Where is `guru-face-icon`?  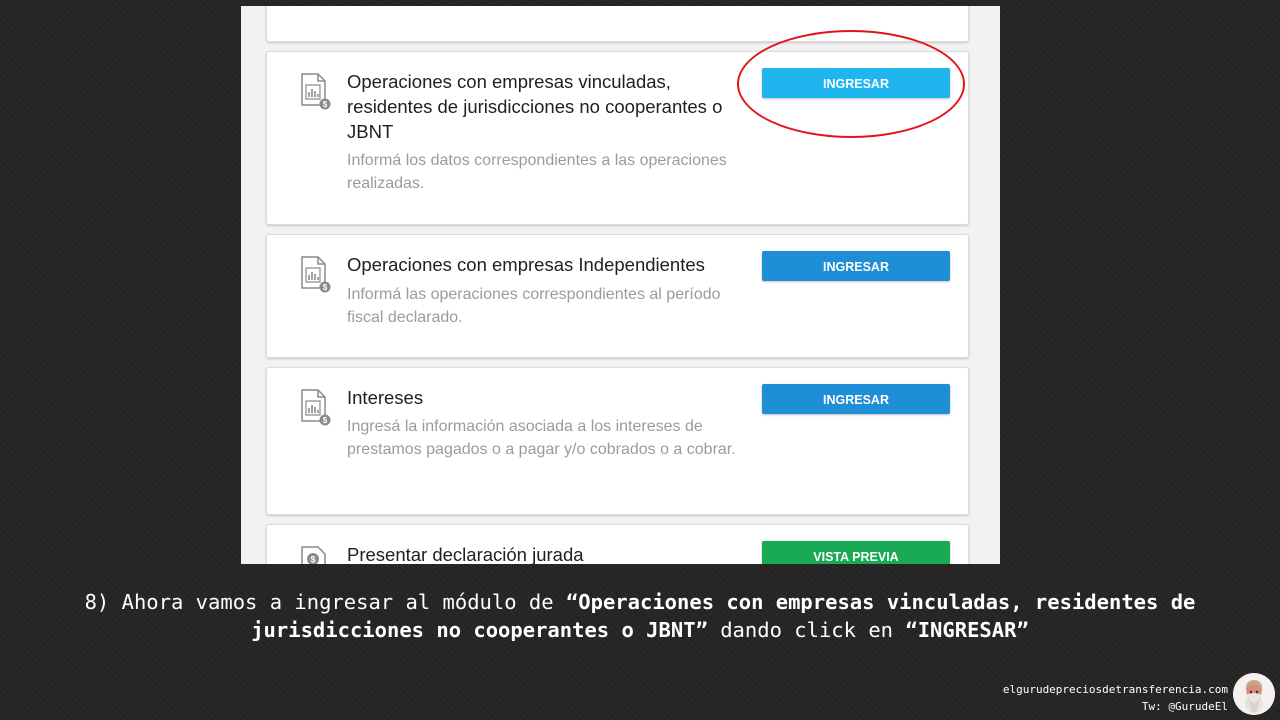 guru-face-icon is located at coordinates (1254, 694).